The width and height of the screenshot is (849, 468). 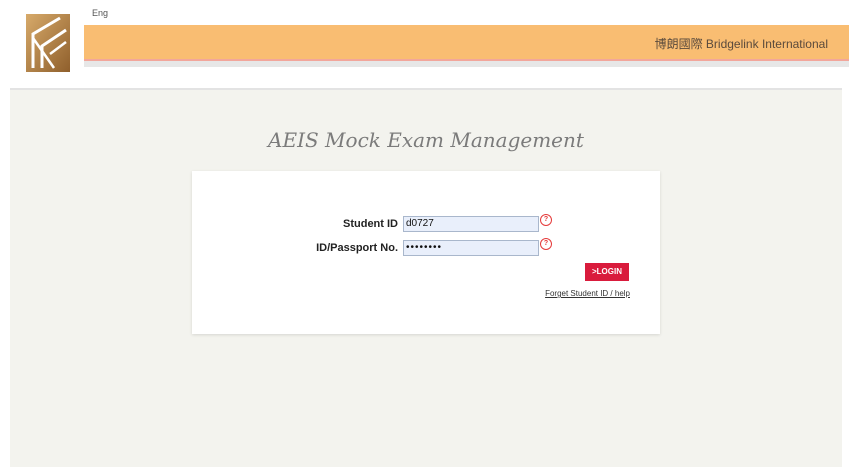 What do you see at coordinates (370, 224) in the screenshot?
I see `student-id-label: Student ID` at bounding box center [370, 224].